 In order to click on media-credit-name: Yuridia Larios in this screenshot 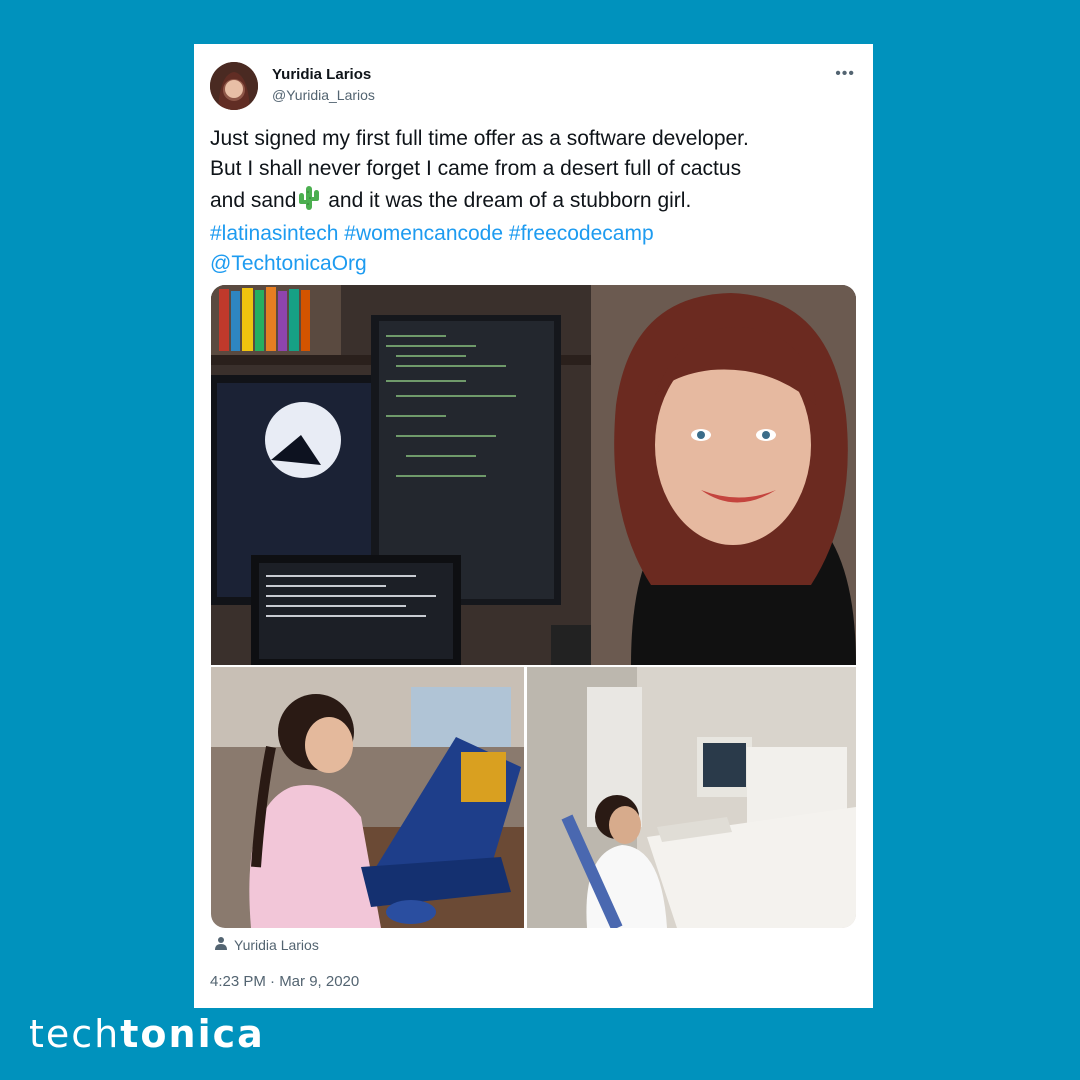, I will do `click(276, 945)`.